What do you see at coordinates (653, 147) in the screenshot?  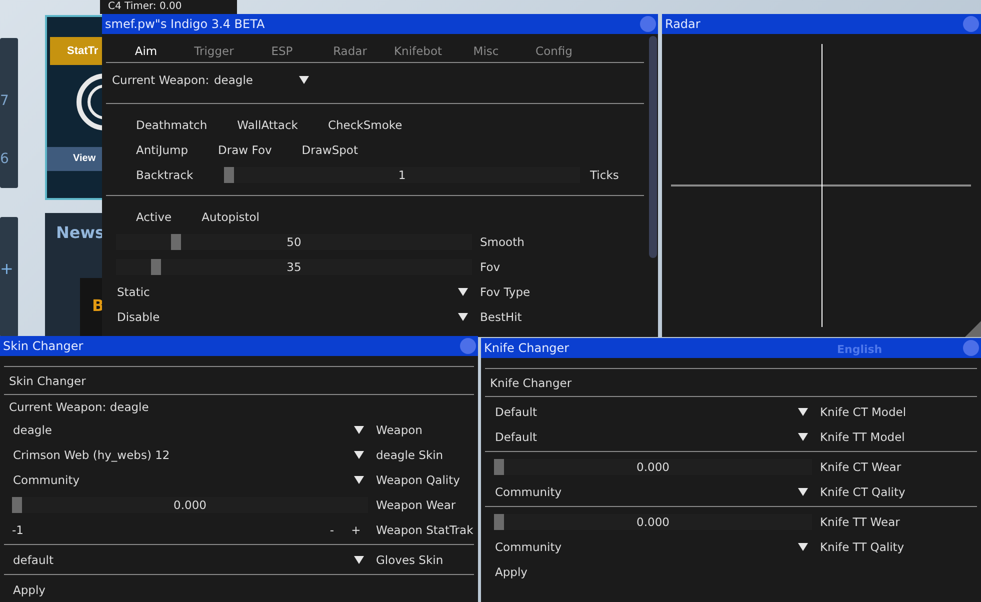 I see `scrollbar` at bounding box center [653, 147].